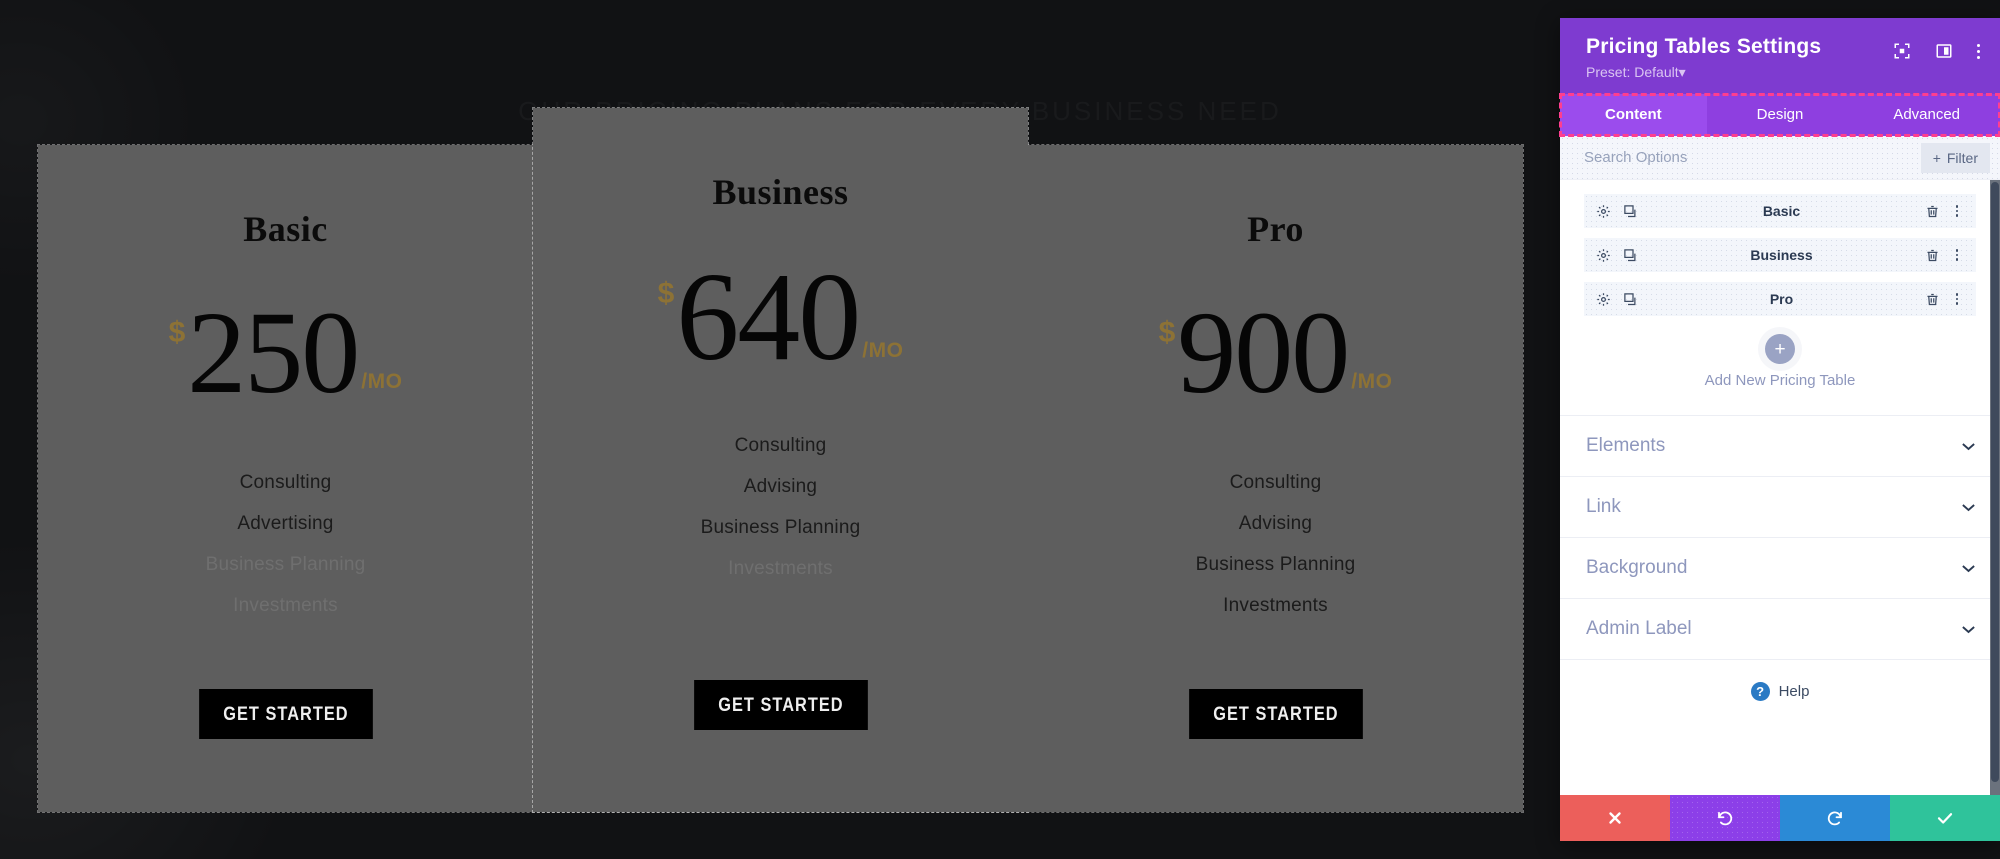 The image size is (2000, 859). I want to click on feature-item-disabled: Business Planning, so click(285, 564).